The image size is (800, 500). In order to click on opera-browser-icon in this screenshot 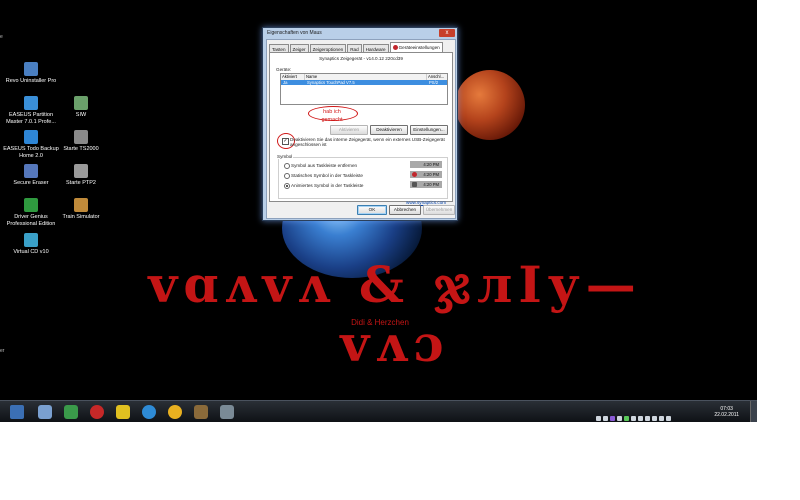, I will do `click(97, 412)`.